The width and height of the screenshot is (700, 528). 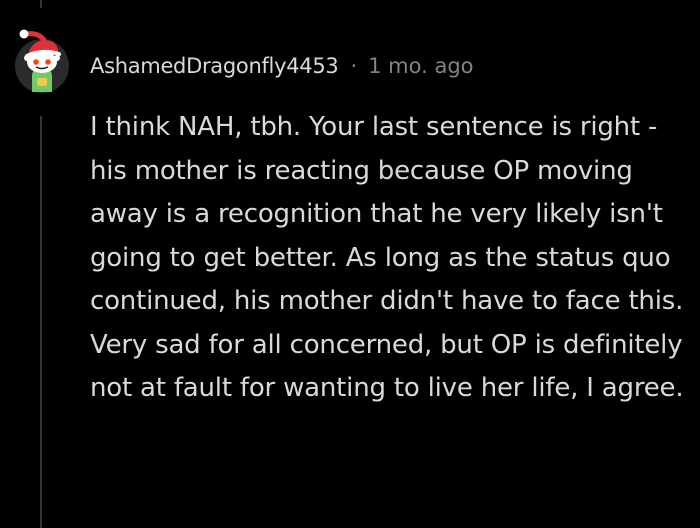 I want to click on snoo-avatar-santa-hat-icon, so click(x=42, y=61).